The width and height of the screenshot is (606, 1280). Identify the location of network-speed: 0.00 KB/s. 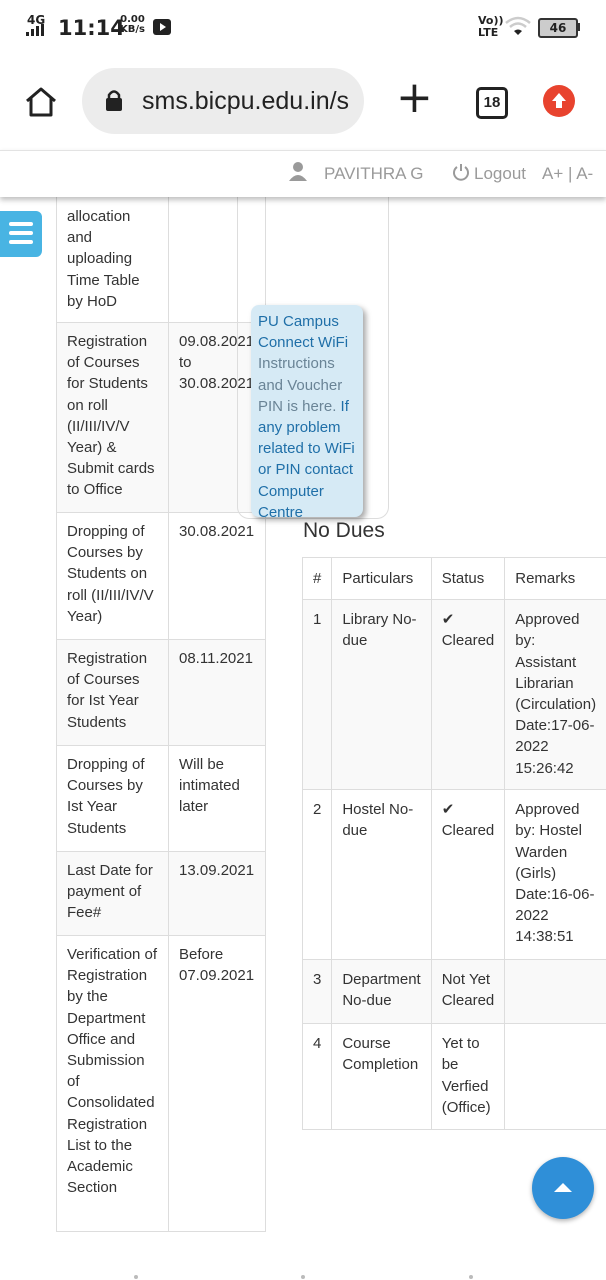
(132, 24).